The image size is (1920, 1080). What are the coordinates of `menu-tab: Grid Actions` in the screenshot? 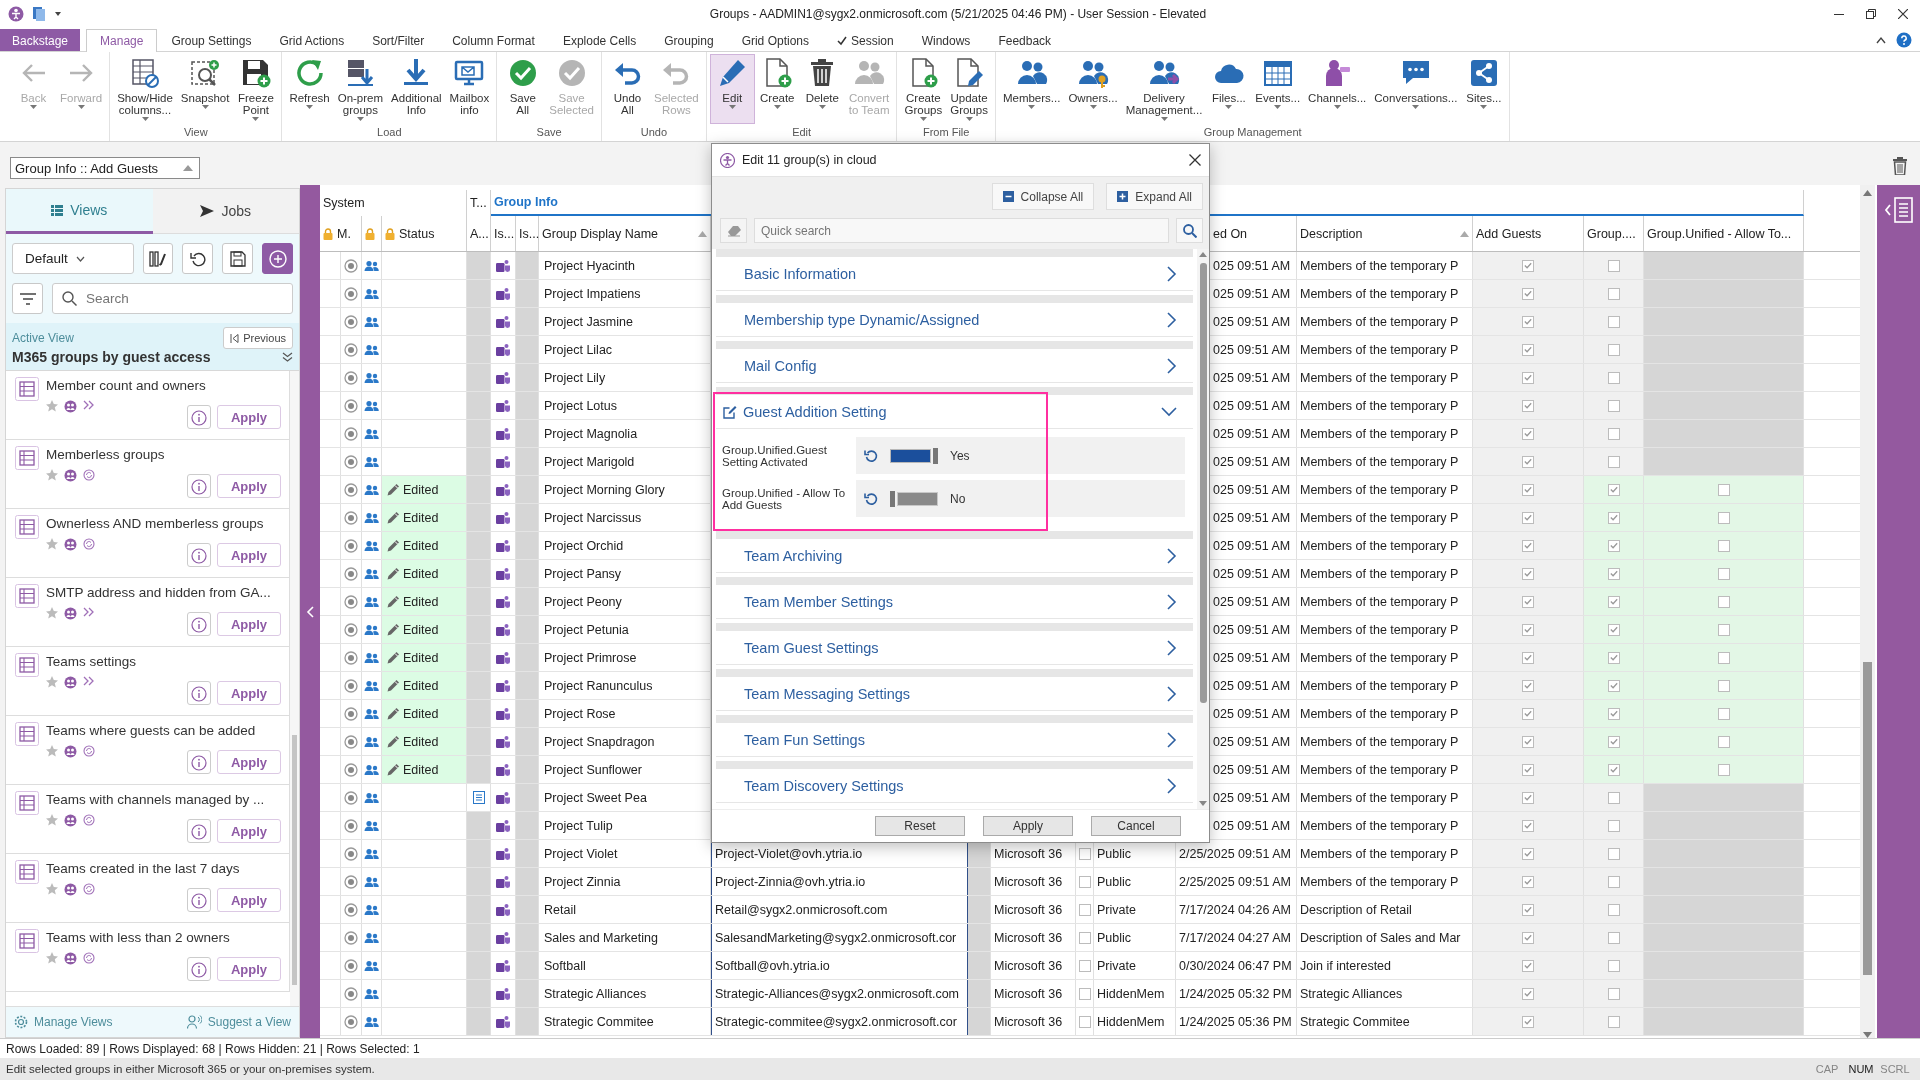 It's located at (312, 40).